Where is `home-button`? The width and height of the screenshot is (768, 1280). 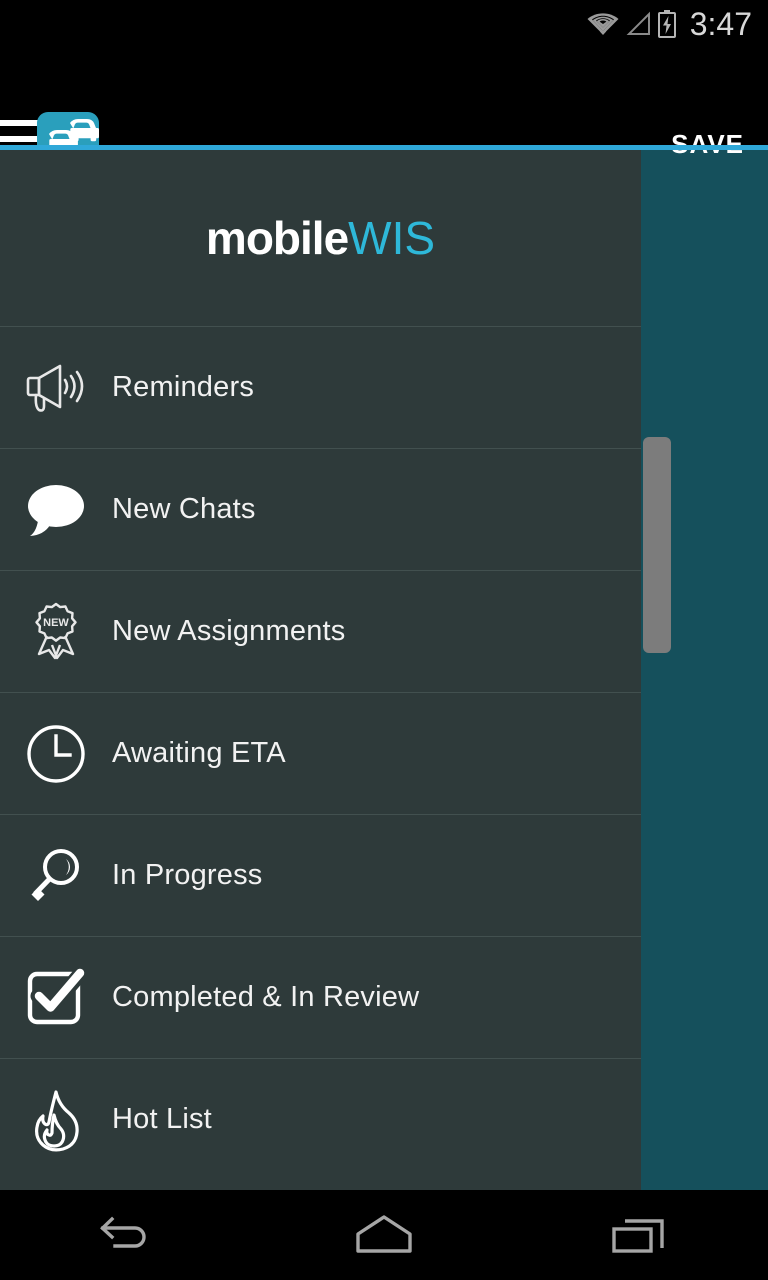 home-button is located at coordinates (384, 1235).